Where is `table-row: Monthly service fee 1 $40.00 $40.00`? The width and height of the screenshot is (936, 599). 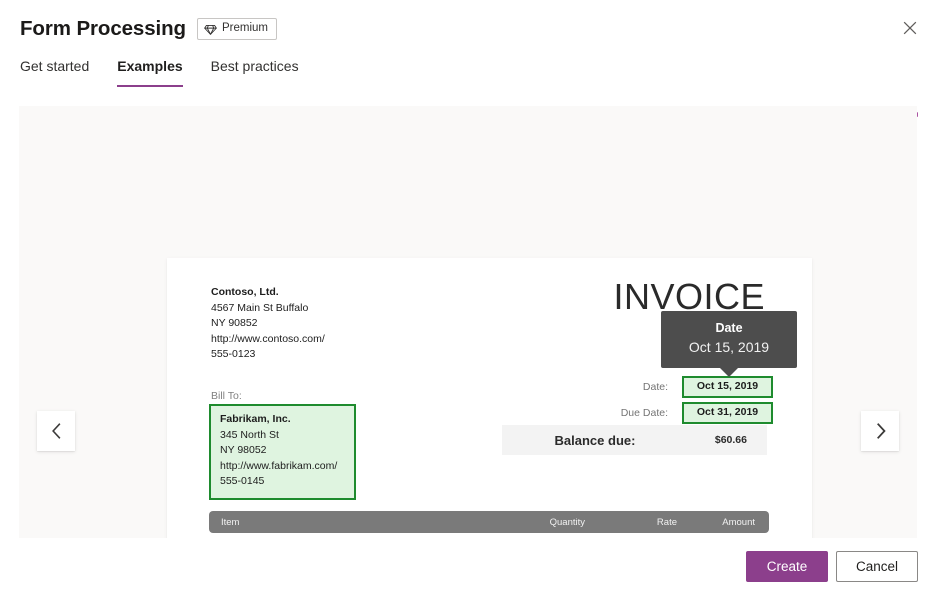
table-row: Monthly service fee 1 $40.00 $40.00 is located at coordinates (489, 535).